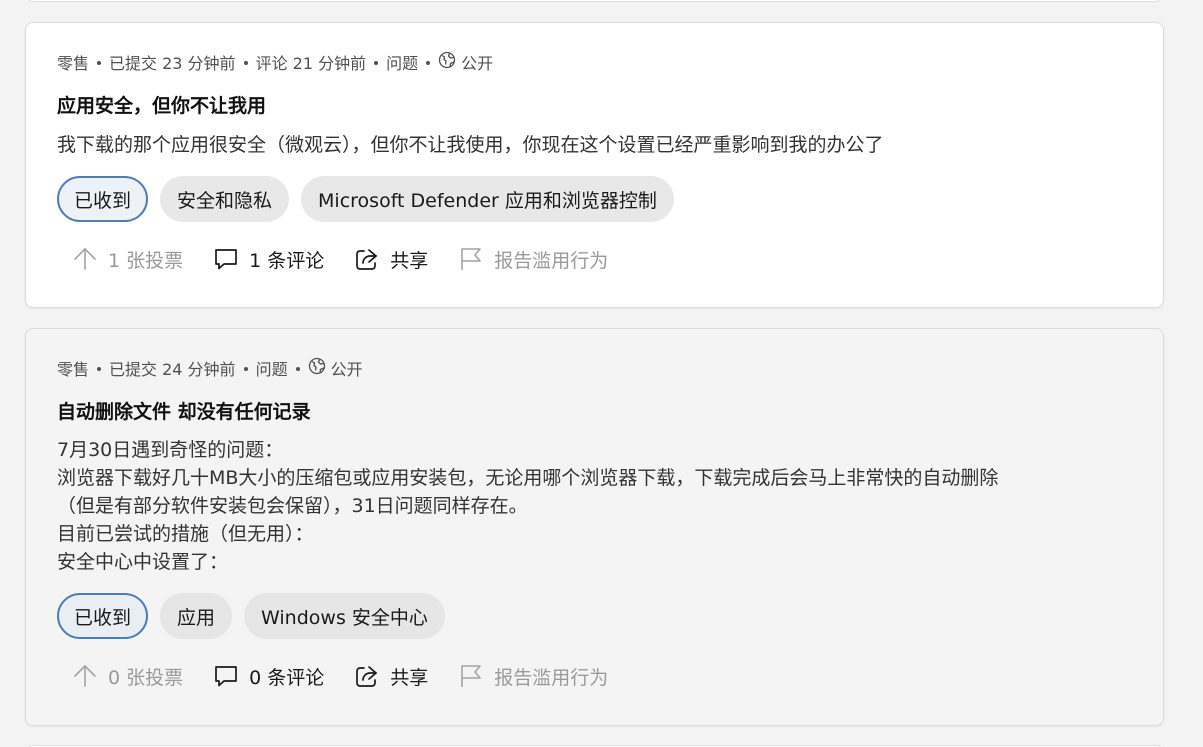 This screenshot has width=1203, height=747. Describe the element at coordinates (594, 1) in the screenshot. I see `previous-card-edge` at that location.